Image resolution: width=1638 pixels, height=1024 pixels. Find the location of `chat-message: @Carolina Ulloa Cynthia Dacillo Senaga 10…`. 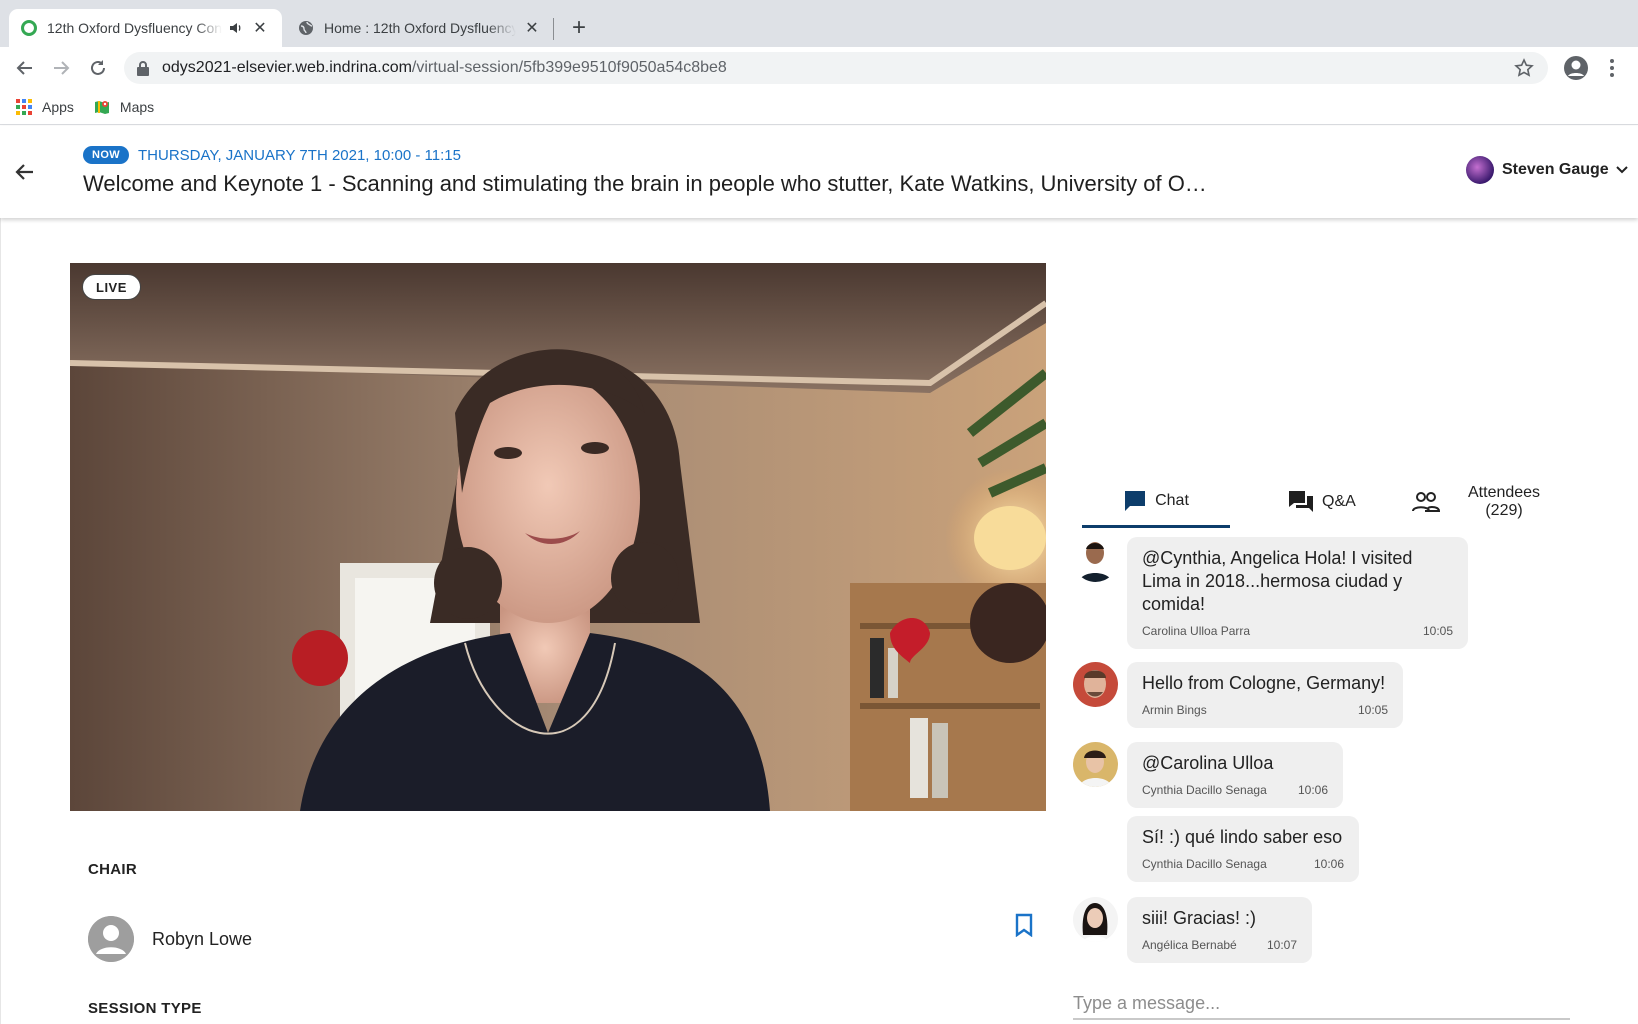

chat-message: @Carolina Ulloa Cynthia Dacillo Senaga 10… is located at coordinates (1208, 775).